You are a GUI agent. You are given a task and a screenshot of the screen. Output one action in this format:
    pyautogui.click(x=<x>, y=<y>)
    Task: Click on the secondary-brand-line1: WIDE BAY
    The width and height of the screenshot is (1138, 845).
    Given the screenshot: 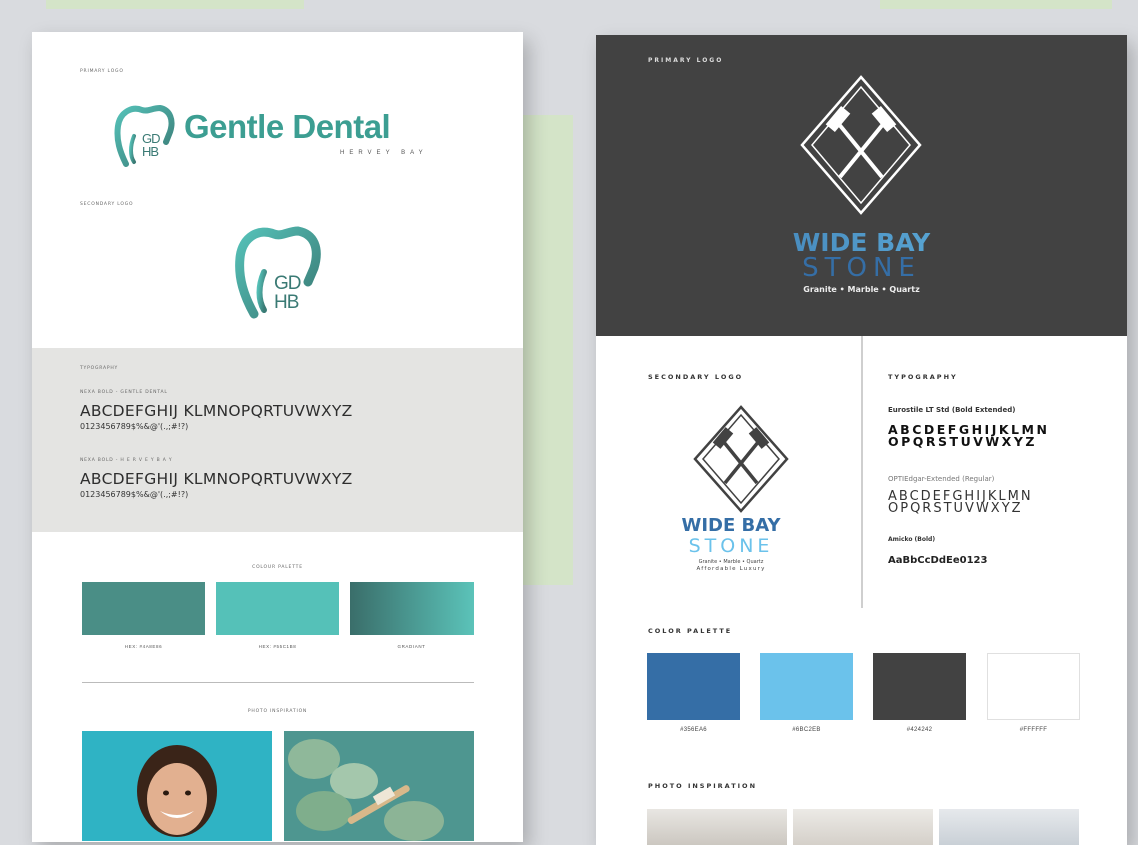 What is the action you would take?
    pyautogui.click(x=731, y=525)
    